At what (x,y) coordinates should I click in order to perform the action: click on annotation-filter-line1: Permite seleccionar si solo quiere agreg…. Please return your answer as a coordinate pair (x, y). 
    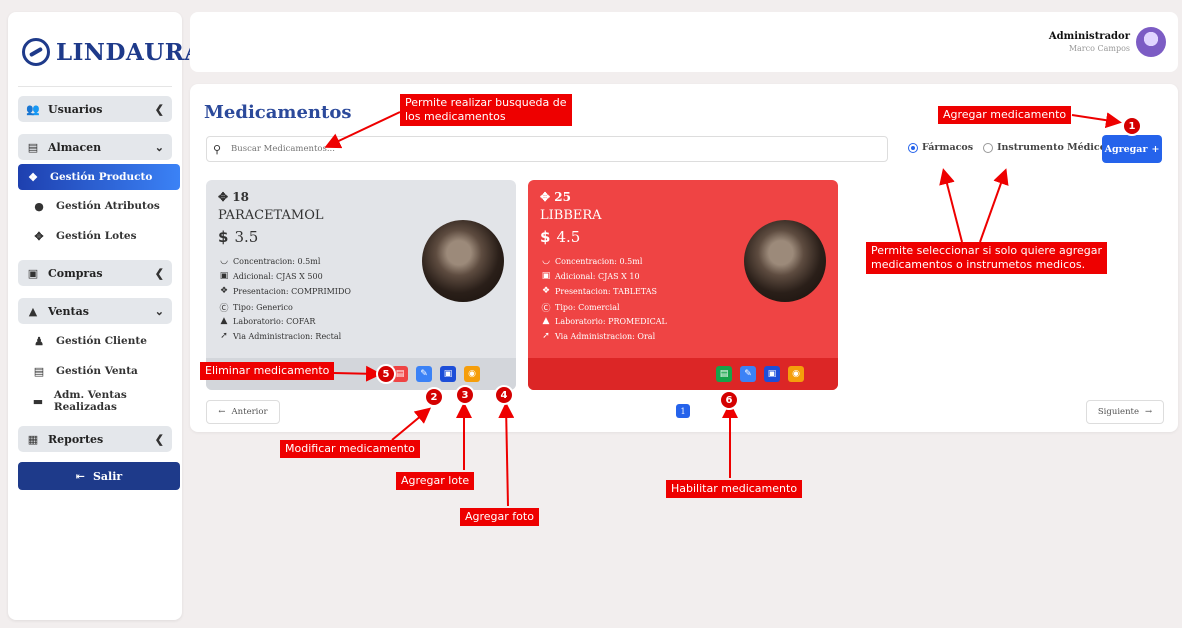
    Looking at the image, I should click on (986, 250).